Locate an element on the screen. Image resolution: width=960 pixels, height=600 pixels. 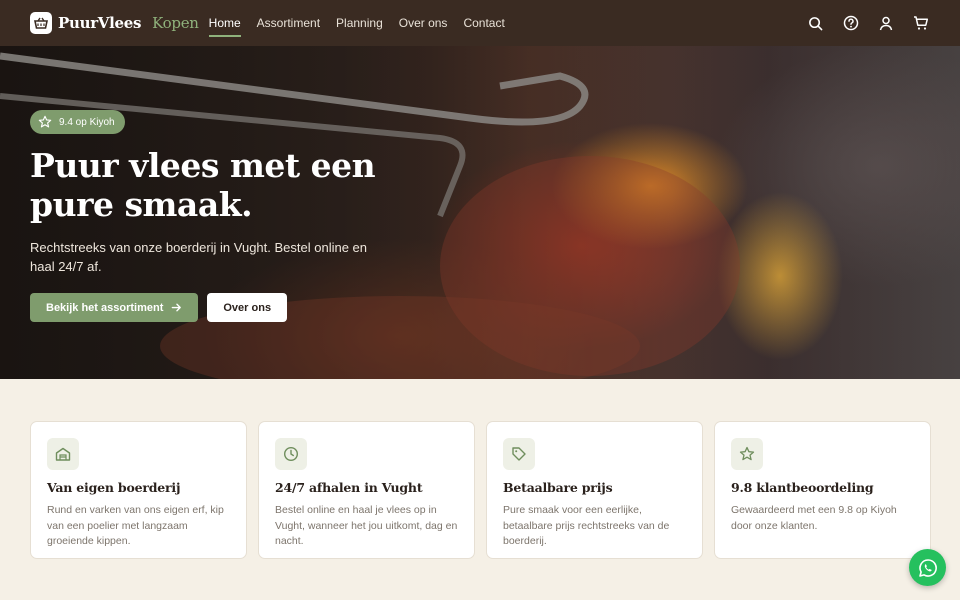
search-icon is located at coordinates (815, 23).